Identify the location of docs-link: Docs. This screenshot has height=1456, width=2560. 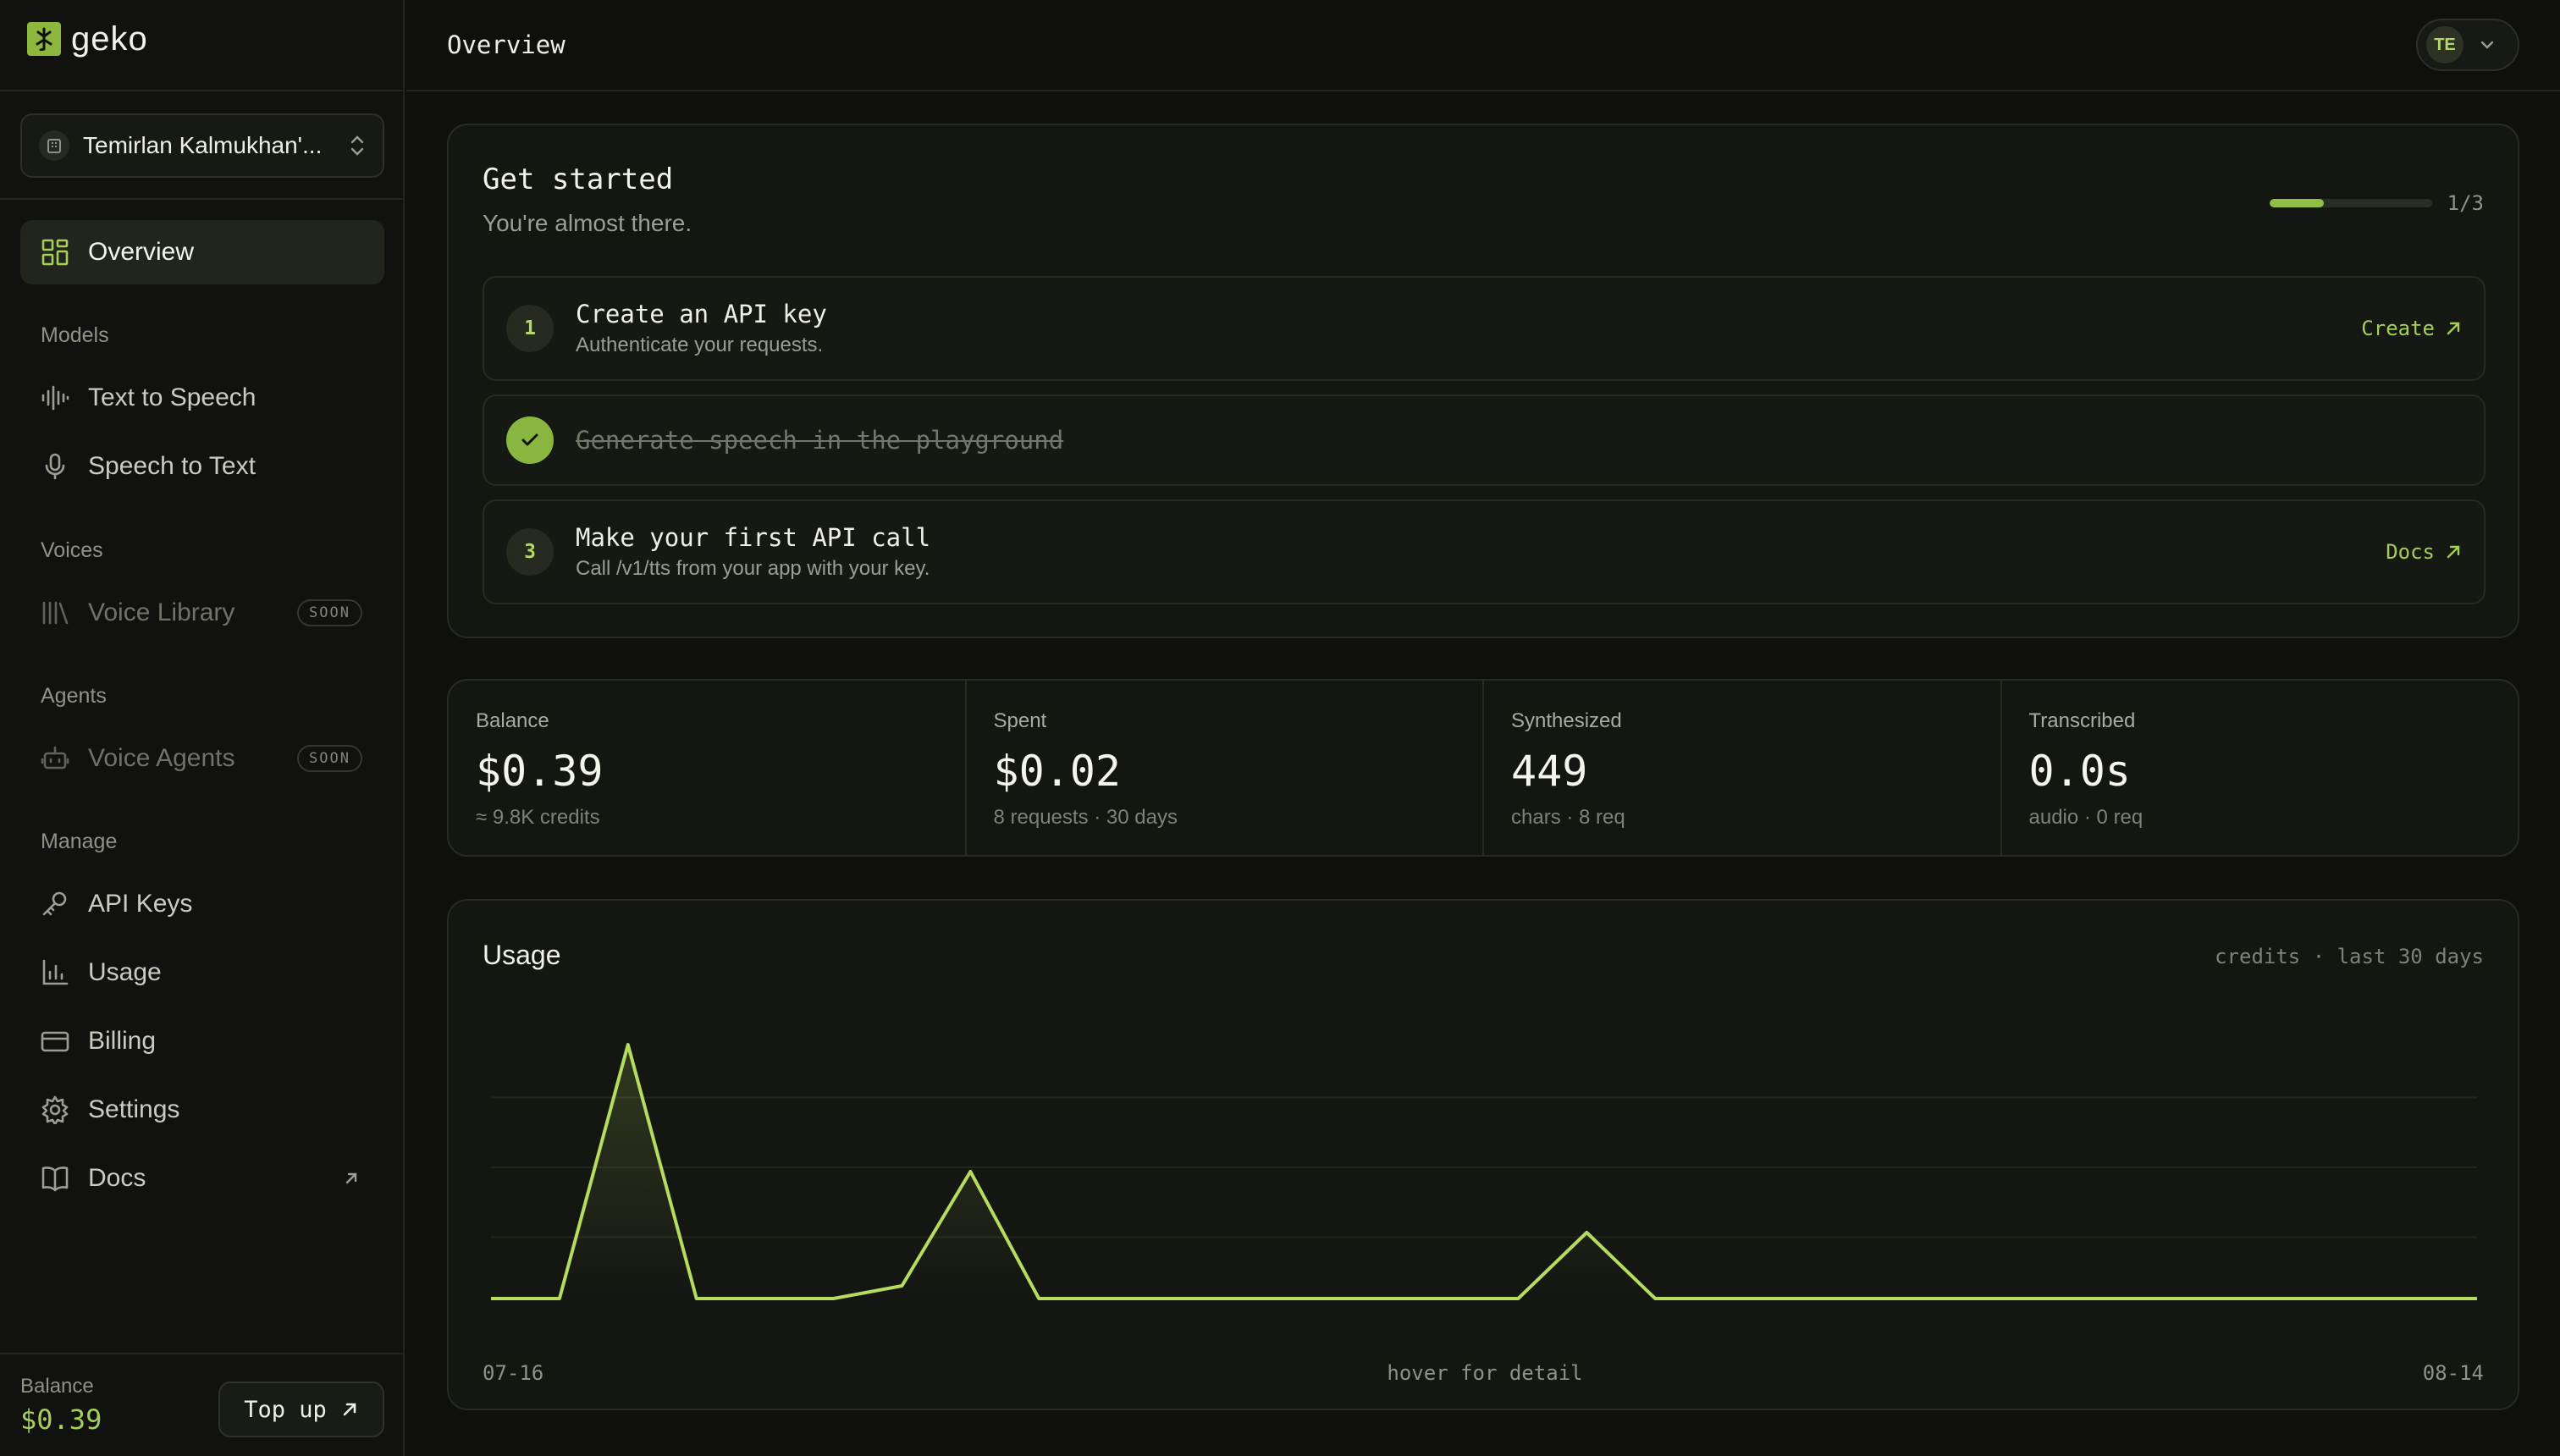
(2424, 552).